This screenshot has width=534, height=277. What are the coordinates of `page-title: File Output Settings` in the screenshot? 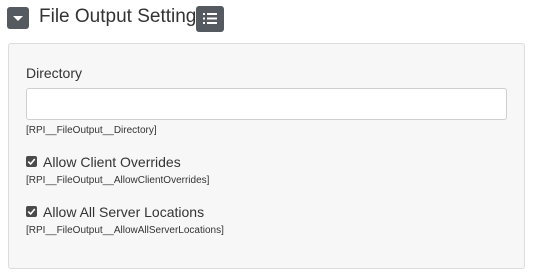 It's located at (122, 16).